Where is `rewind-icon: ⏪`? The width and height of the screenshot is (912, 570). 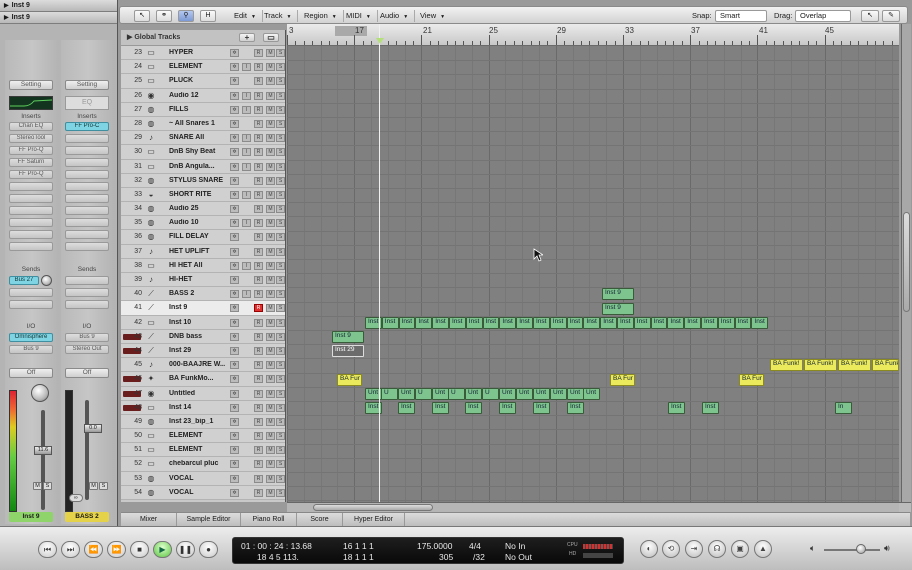
rewind-icon: ⏪ is located at coordinates (93, 549).